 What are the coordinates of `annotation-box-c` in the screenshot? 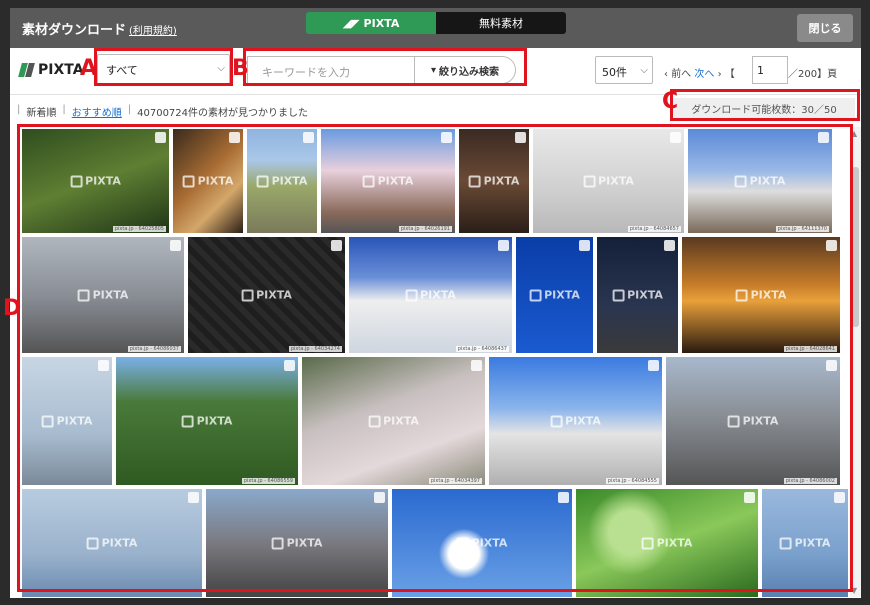 It's located at (765, 105).